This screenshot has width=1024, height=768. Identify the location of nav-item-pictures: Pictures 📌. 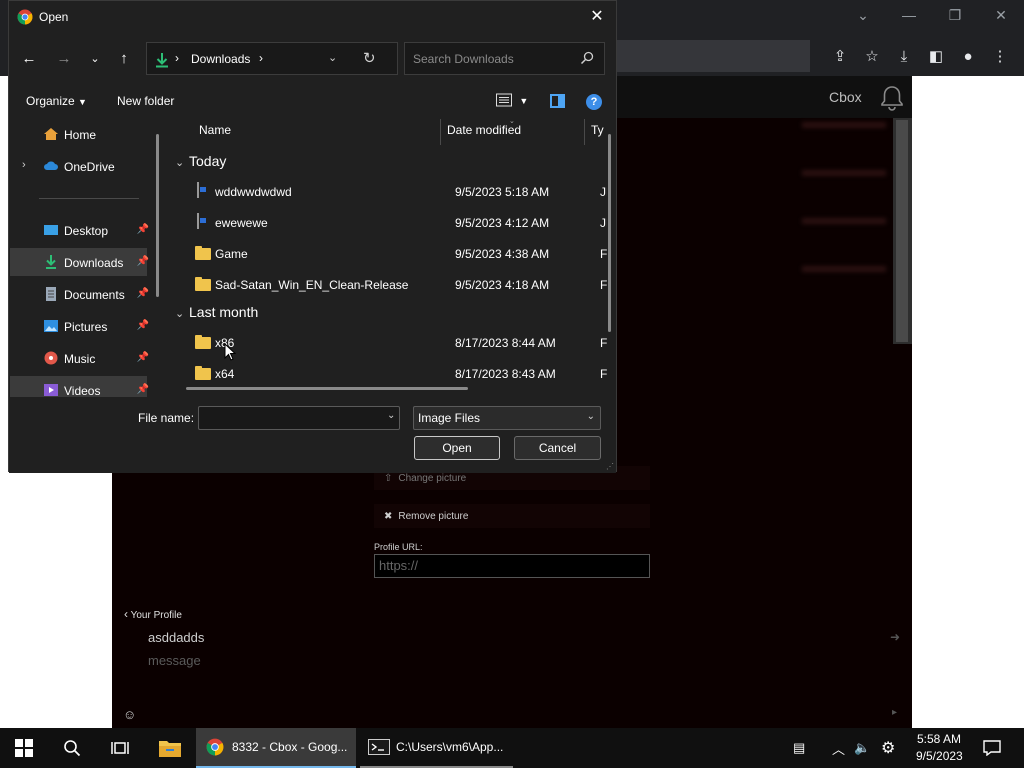
(79, 326).